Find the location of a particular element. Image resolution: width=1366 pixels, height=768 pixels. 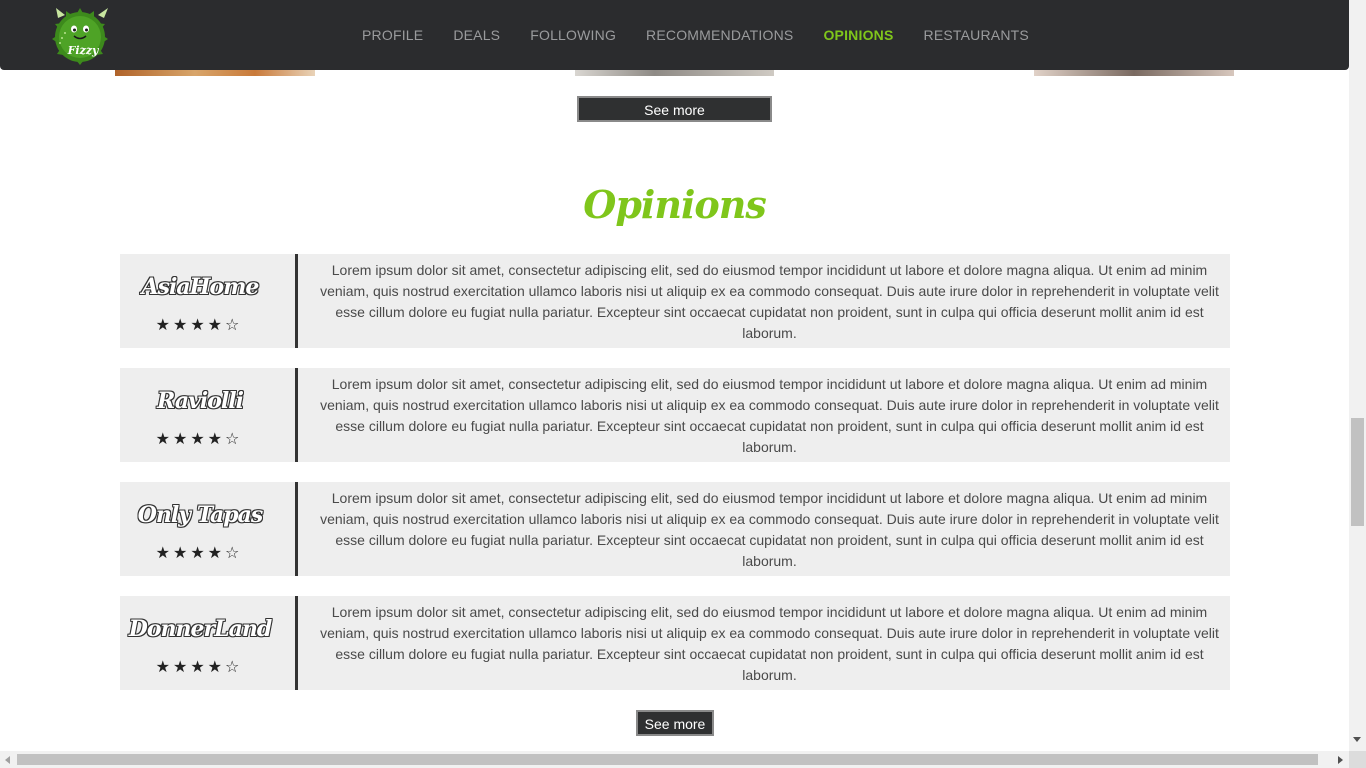

scroll-right-arrow-icon is located at coordinates (1340, 760).